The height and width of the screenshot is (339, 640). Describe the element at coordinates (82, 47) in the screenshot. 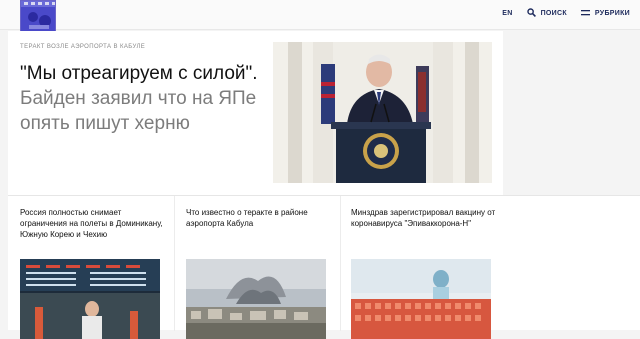

I see `story-kicker: ТЕРАКТ ВОЗЛЕ АЭРОПОРТА В КАБУЛЕ` at that location.